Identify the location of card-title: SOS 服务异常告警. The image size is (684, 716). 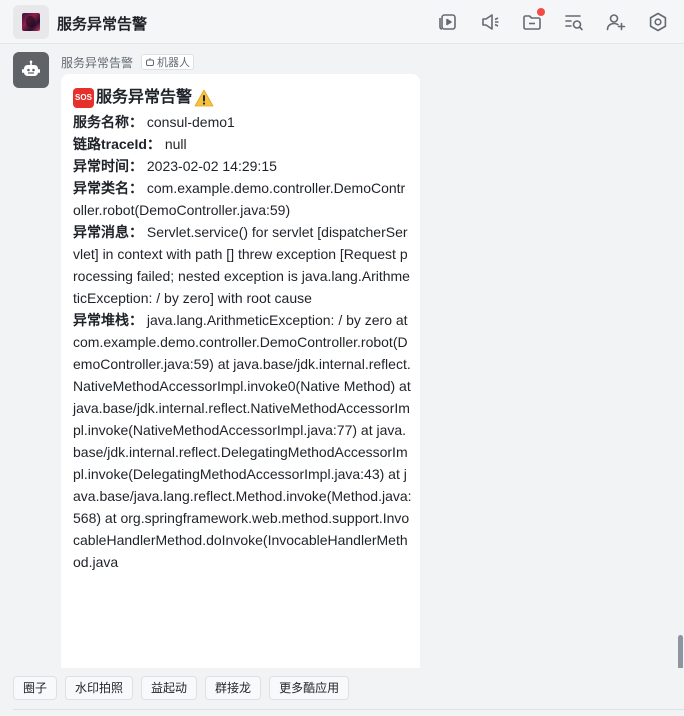
(242, 98).